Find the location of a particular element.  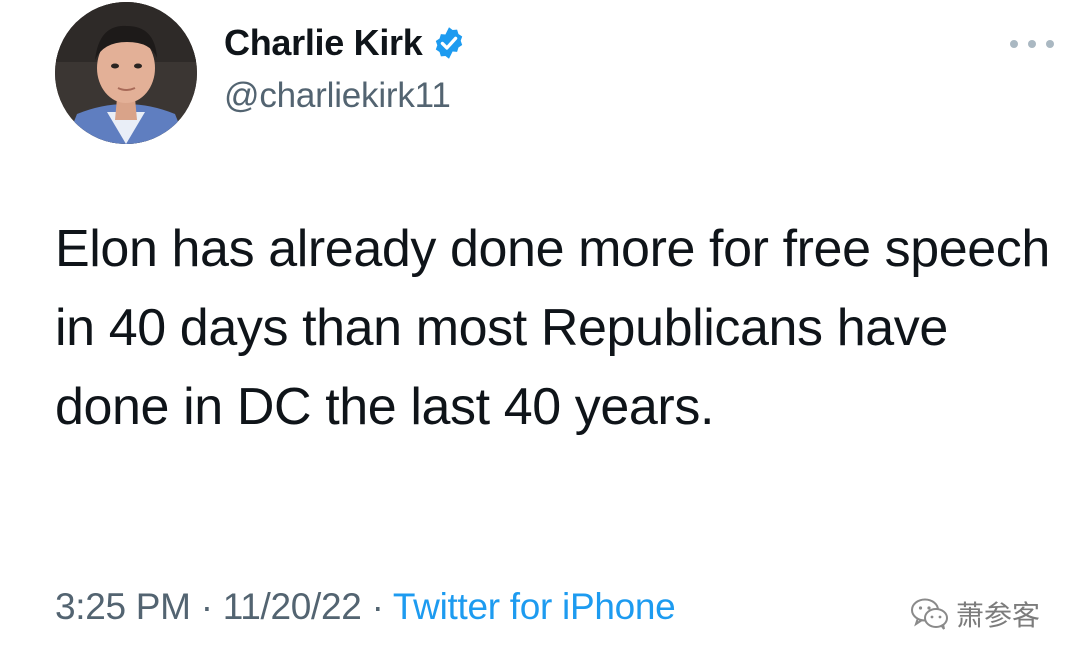

avatar-image is located at coordinates (126, 73).